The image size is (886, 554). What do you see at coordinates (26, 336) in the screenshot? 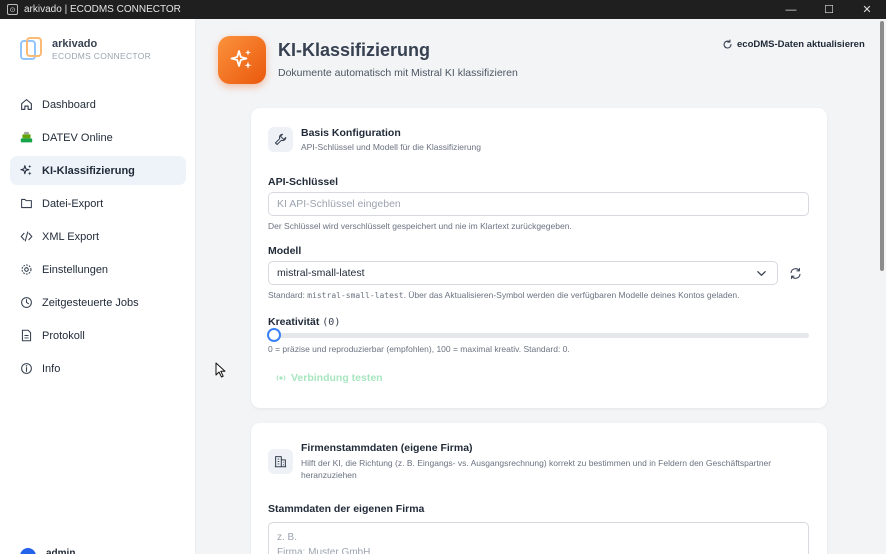
I see `document-icon` at bounding box center [26, 336].